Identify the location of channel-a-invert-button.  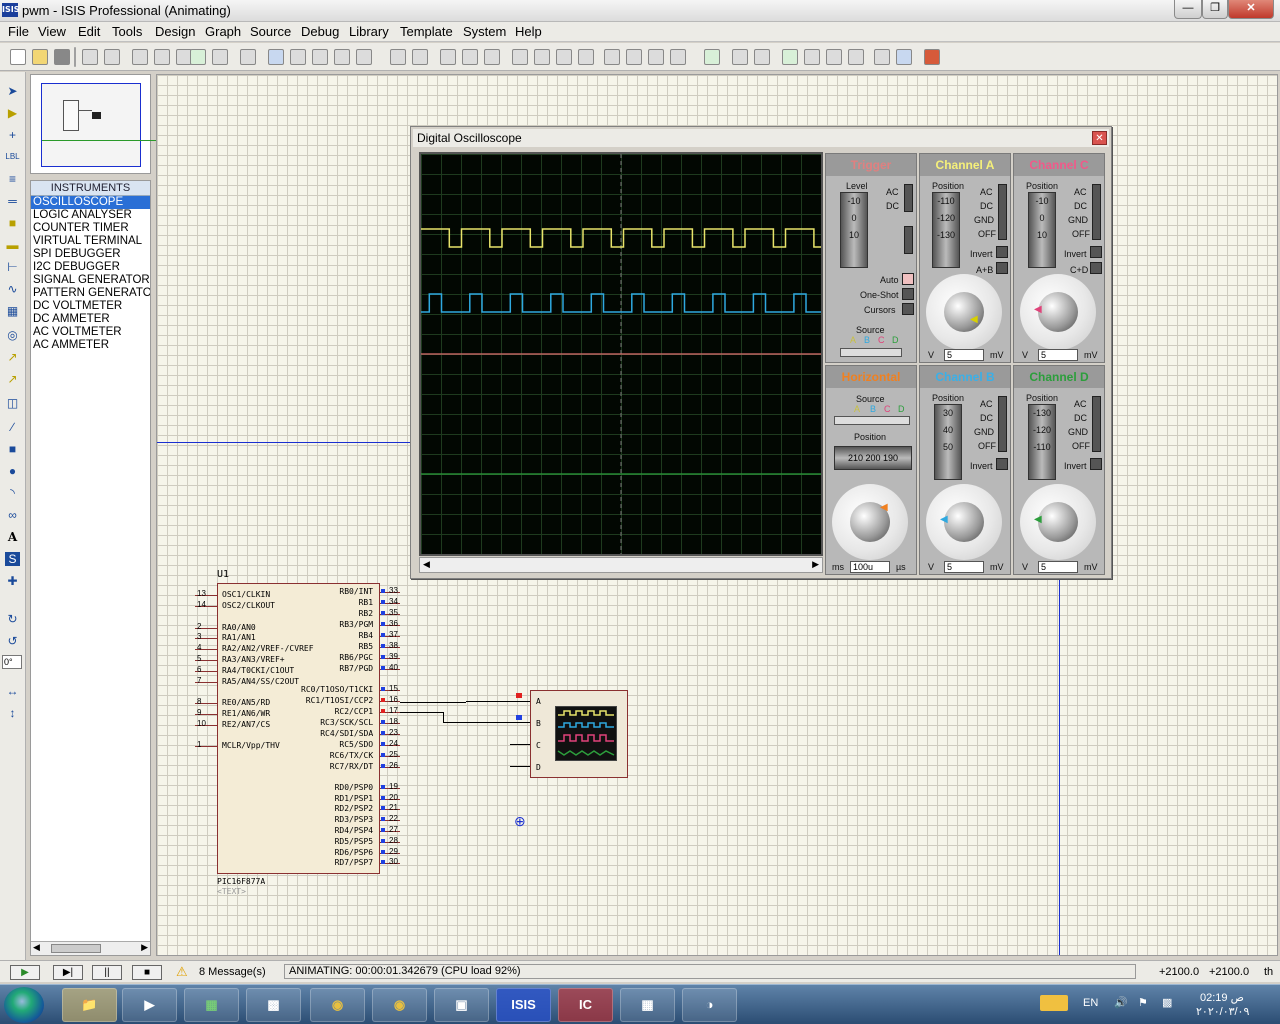
(1002, 252).